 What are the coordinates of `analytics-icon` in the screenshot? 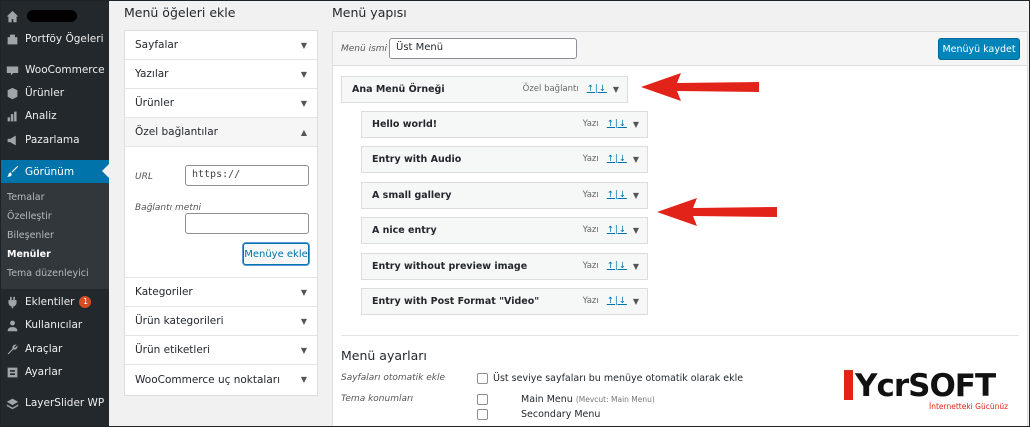 It's located at (12, 116).